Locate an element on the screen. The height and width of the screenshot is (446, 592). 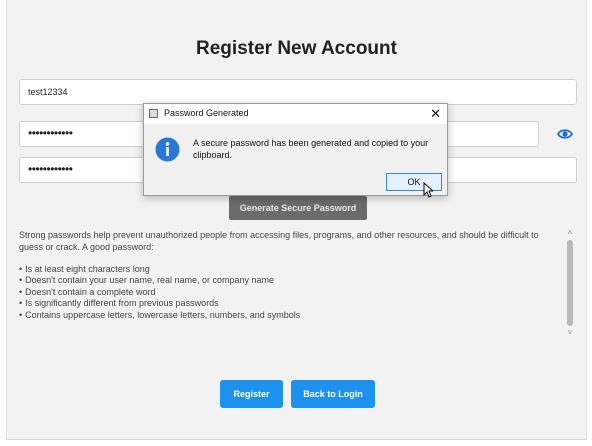
guidance-scrollbar: ˄ ˅ is located at coordinates (570, 283).